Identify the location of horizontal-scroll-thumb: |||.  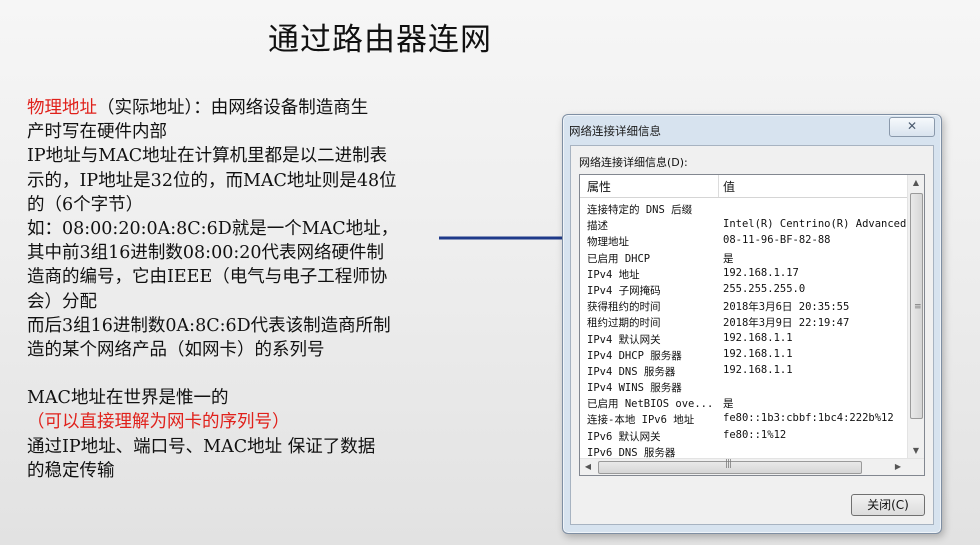
(730, 466).